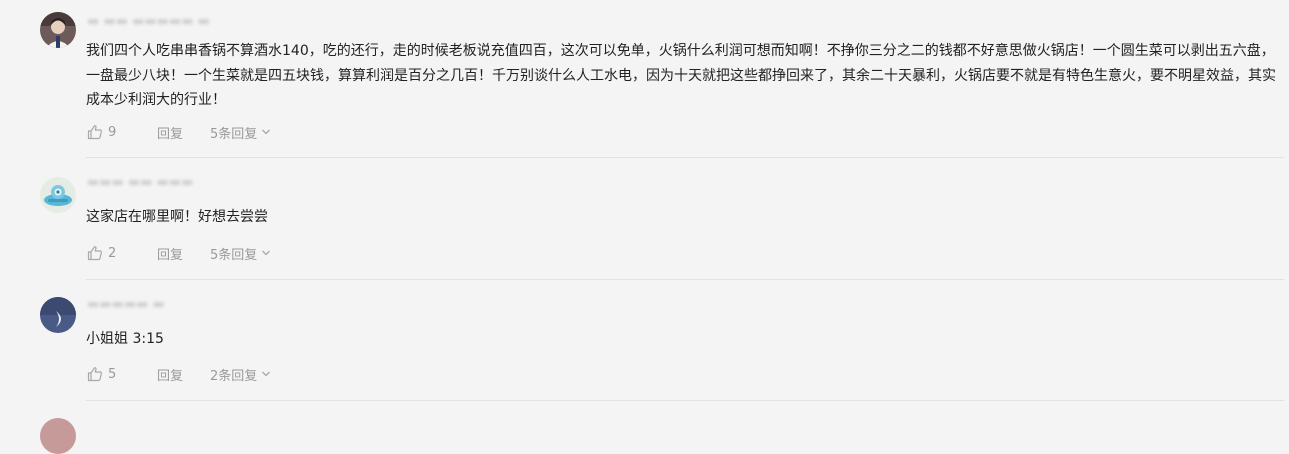 This screenshot has width=1289, height=454. I want to click on view-replies-button: 2条回复, so click(240, 374).